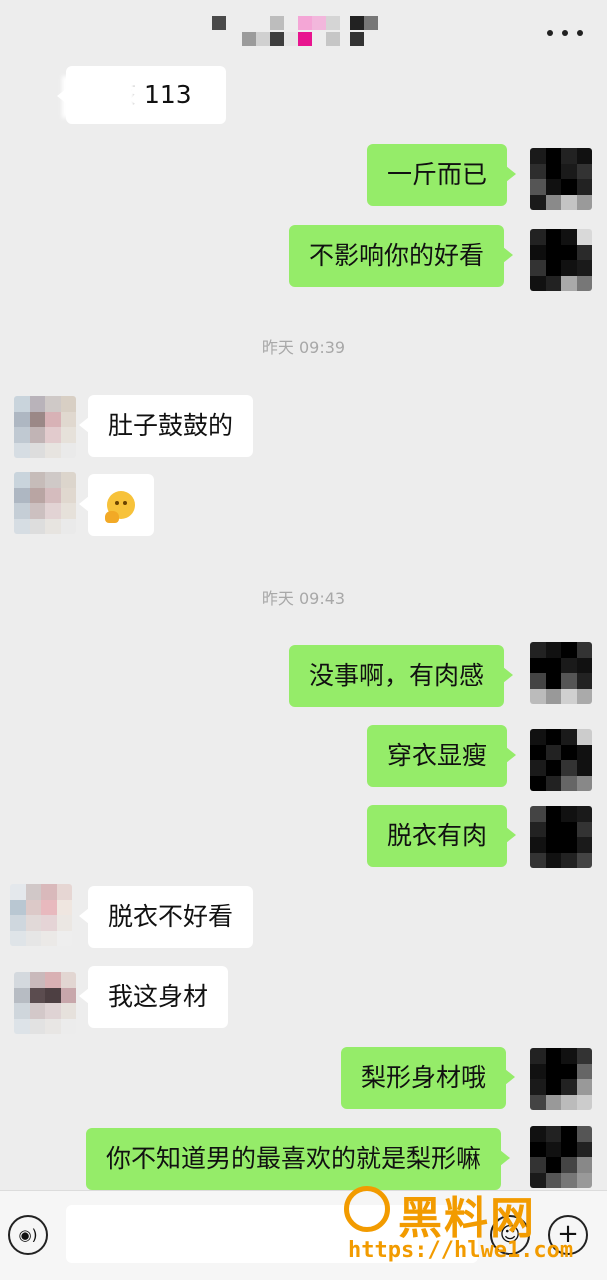  Describe the element at coordinates (565, 33) in the screenshot. I see `more-dots-icon` at that location.